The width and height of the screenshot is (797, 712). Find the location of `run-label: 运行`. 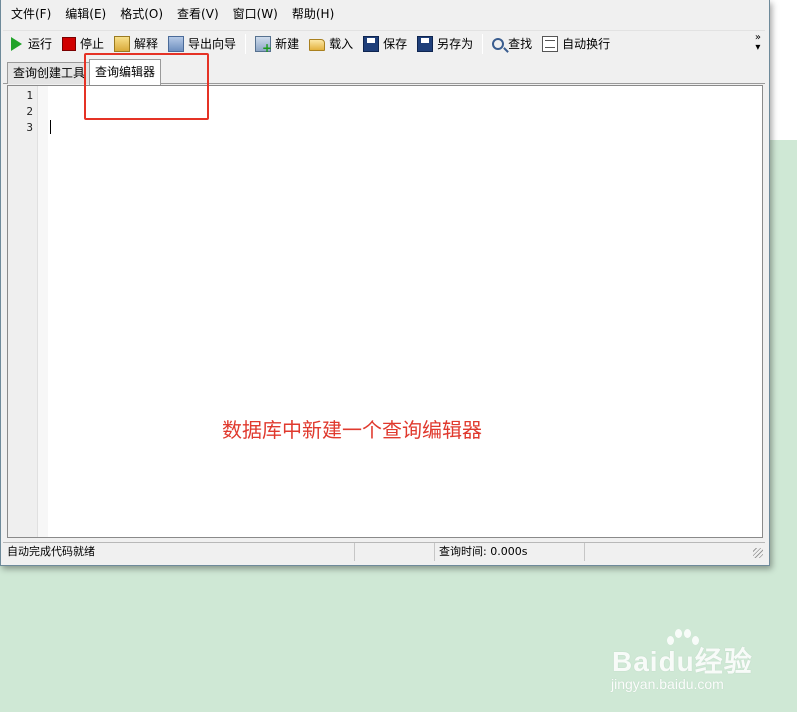

run-label: 运行 is located at coordinates (40, 44).